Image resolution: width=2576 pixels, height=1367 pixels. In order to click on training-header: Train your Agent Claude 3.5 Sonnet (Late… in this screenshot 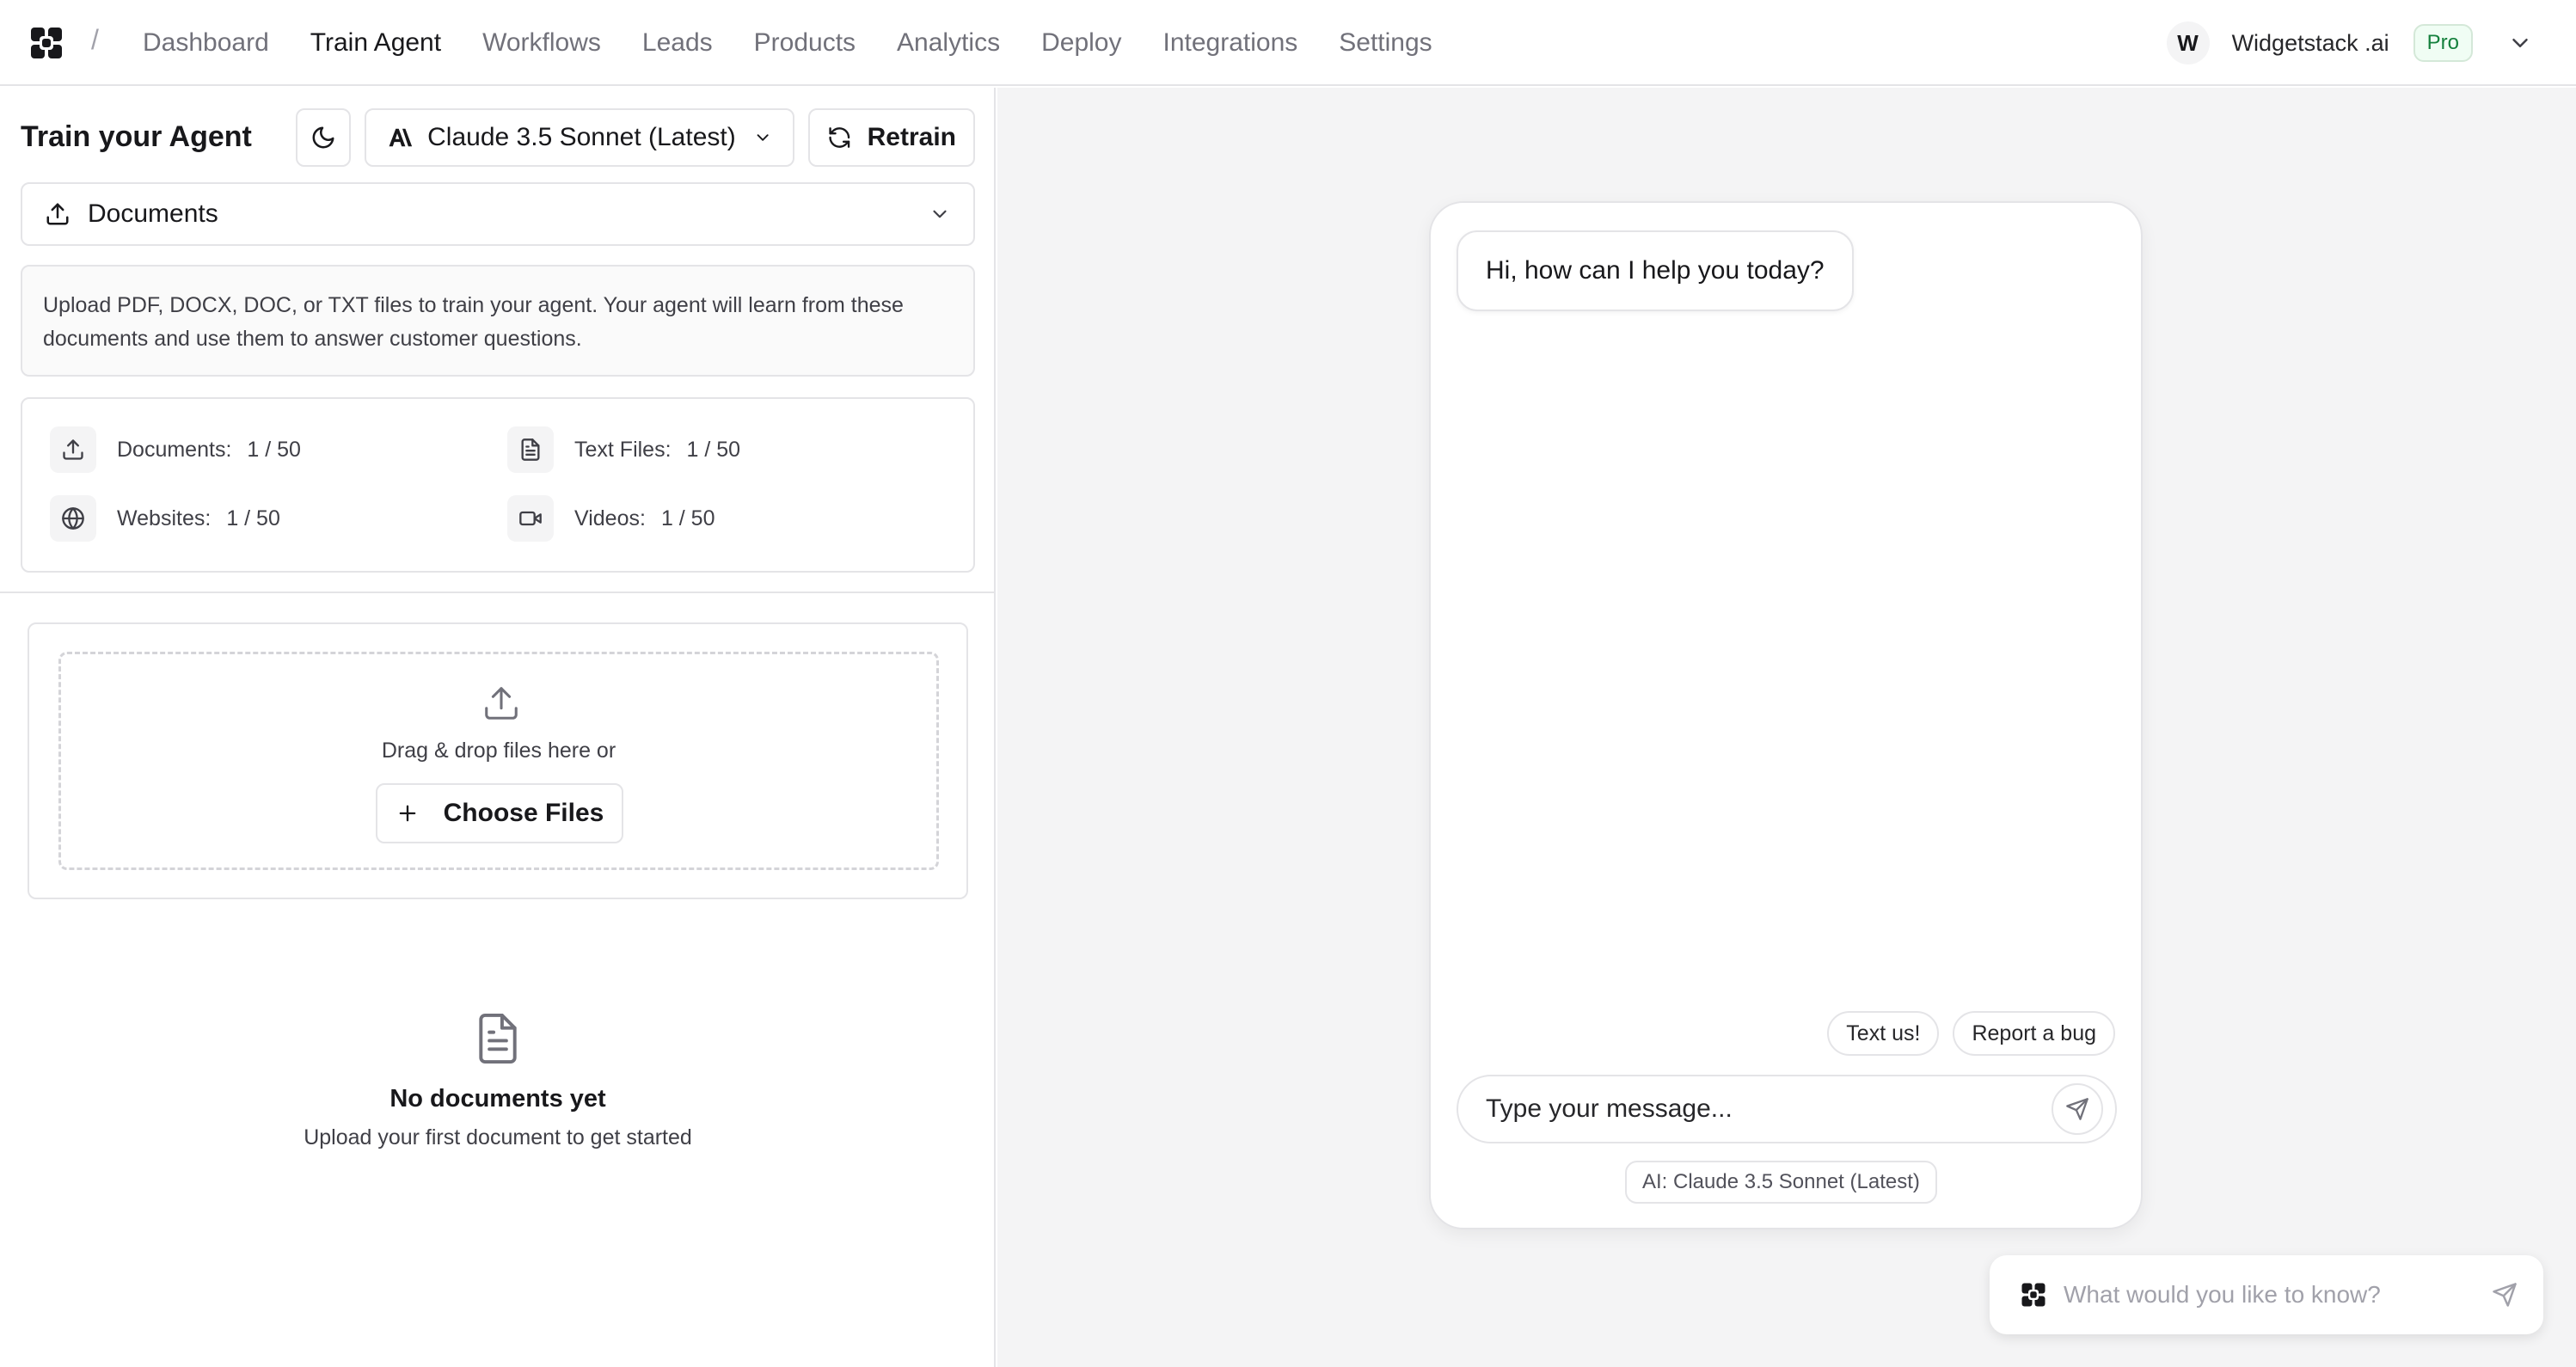, I will do `click(498, 137)`.